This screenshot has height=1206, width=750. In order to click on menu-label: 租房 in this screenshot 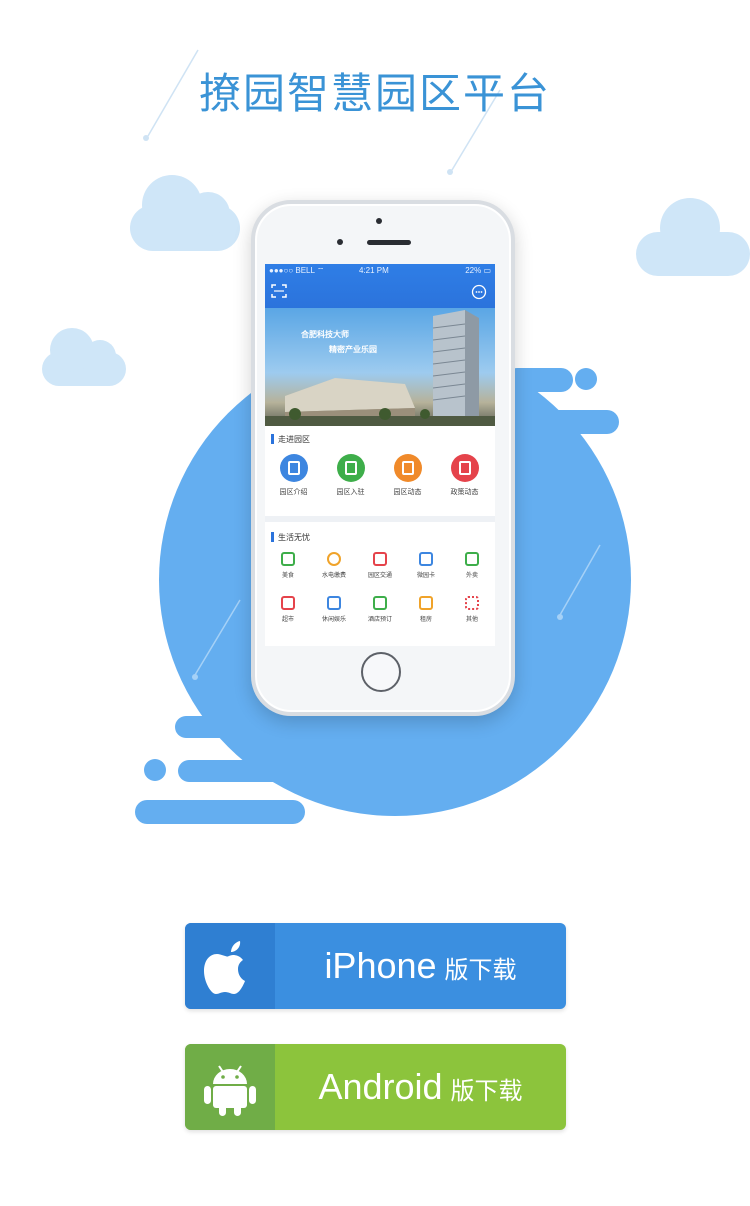, I will do `click(425, 620)`.